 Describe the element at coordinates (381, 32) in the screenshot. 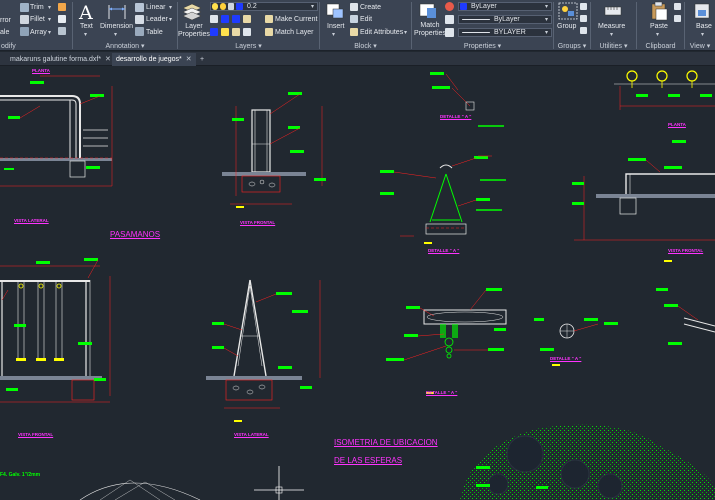

I see `edit-attributes-button: Edit Attributes` at that location.